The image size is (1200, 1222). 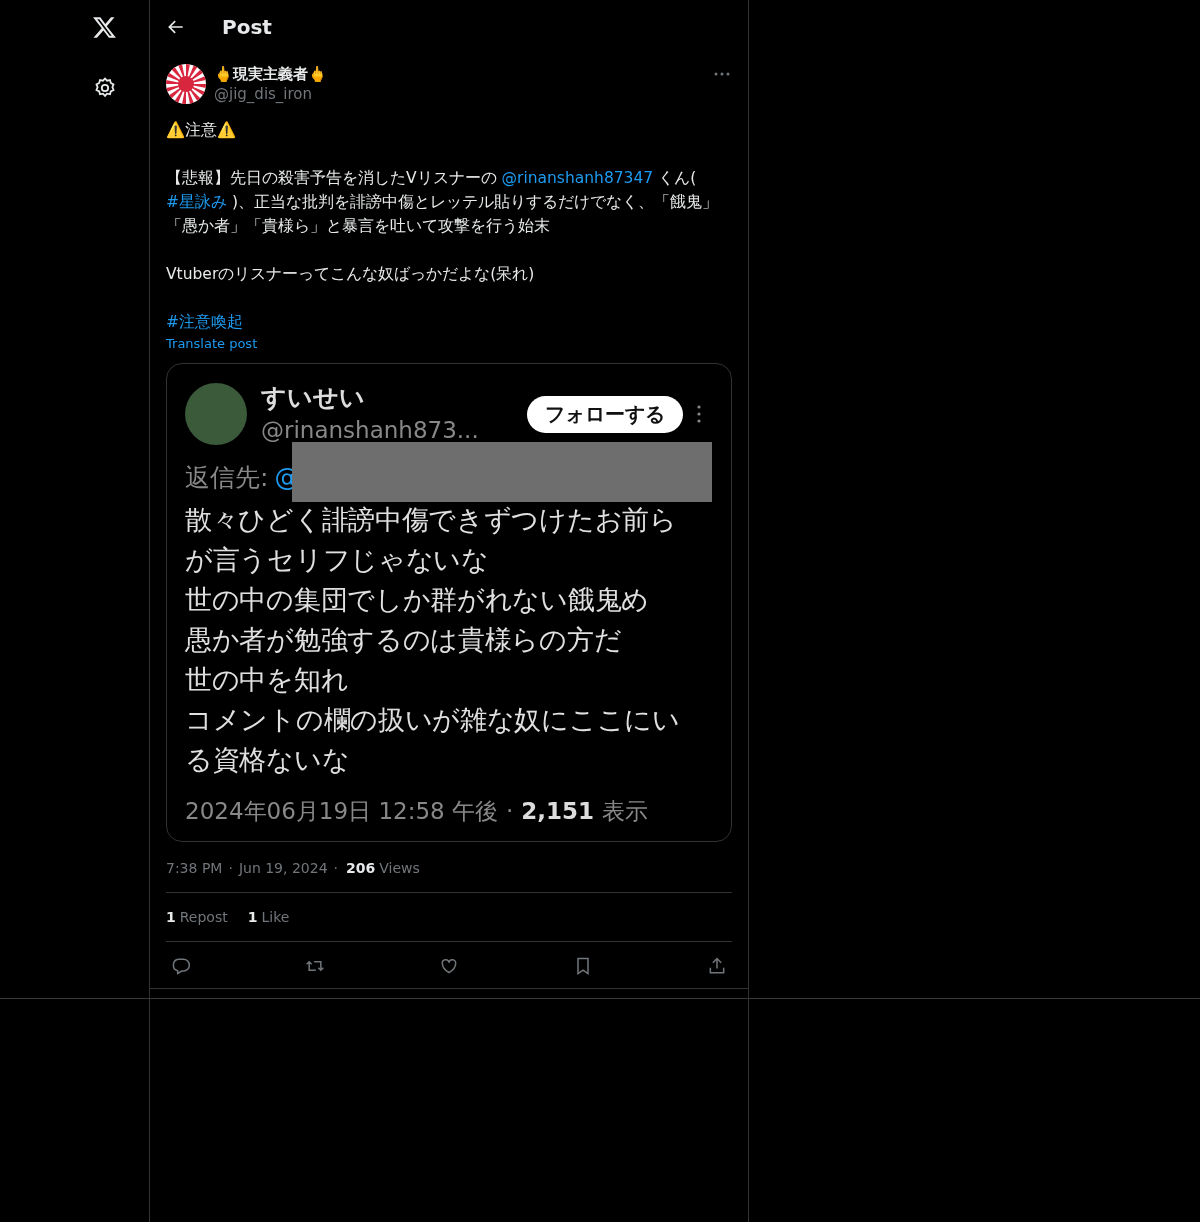 I want to click on more-icon, so click(x=699, y=414).